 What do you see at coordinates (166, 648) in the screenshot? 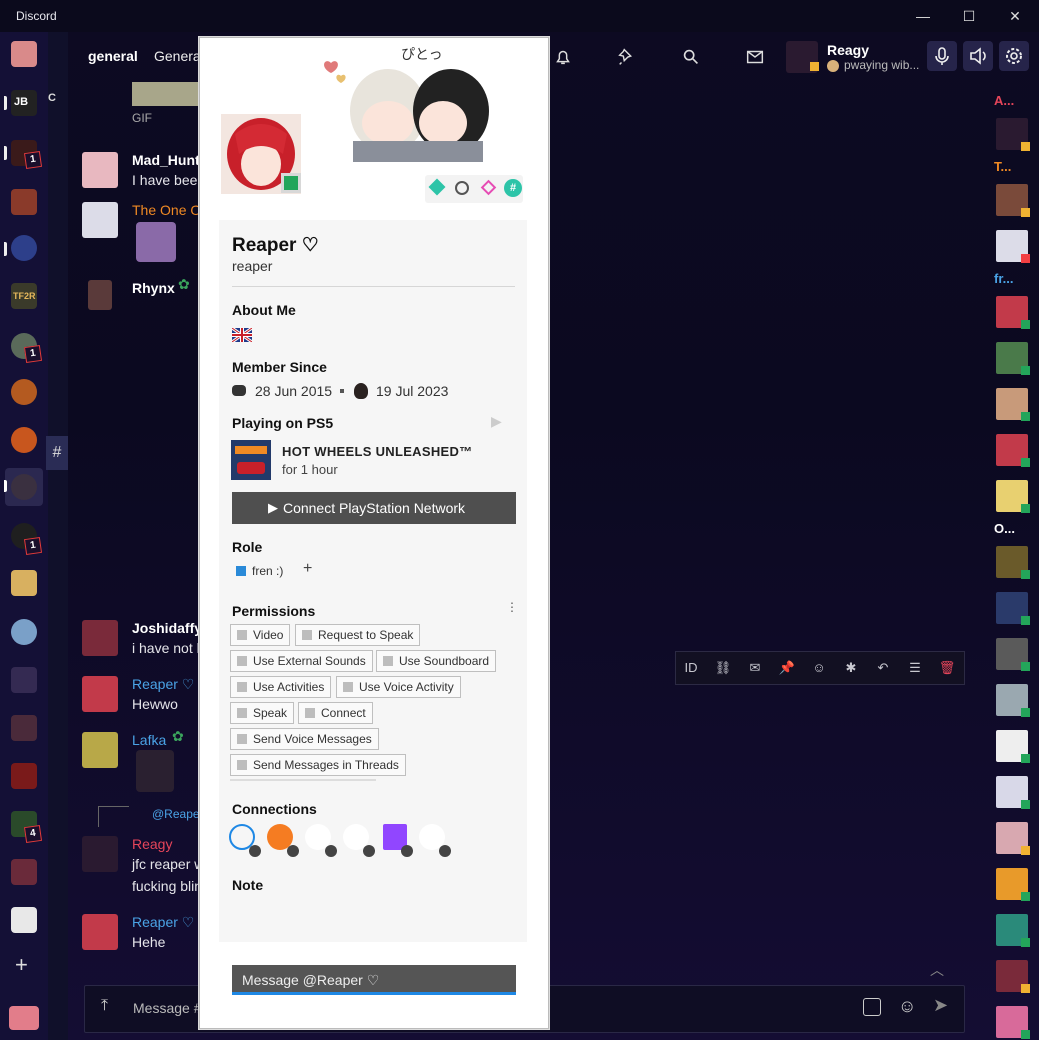
I see `message-text: i have not l` at bounding box center [166, 648].